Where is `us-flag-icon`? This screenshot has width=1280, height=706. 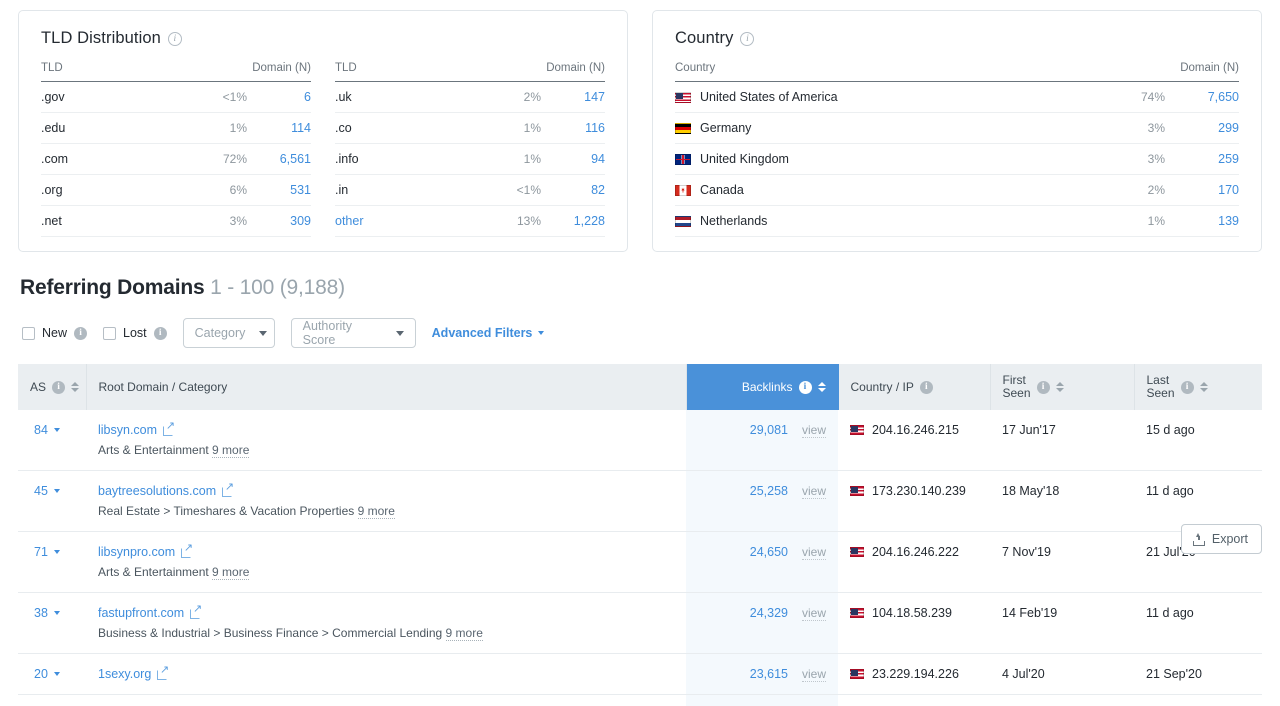
us-flag-icon is located at coordinates (857, 491).